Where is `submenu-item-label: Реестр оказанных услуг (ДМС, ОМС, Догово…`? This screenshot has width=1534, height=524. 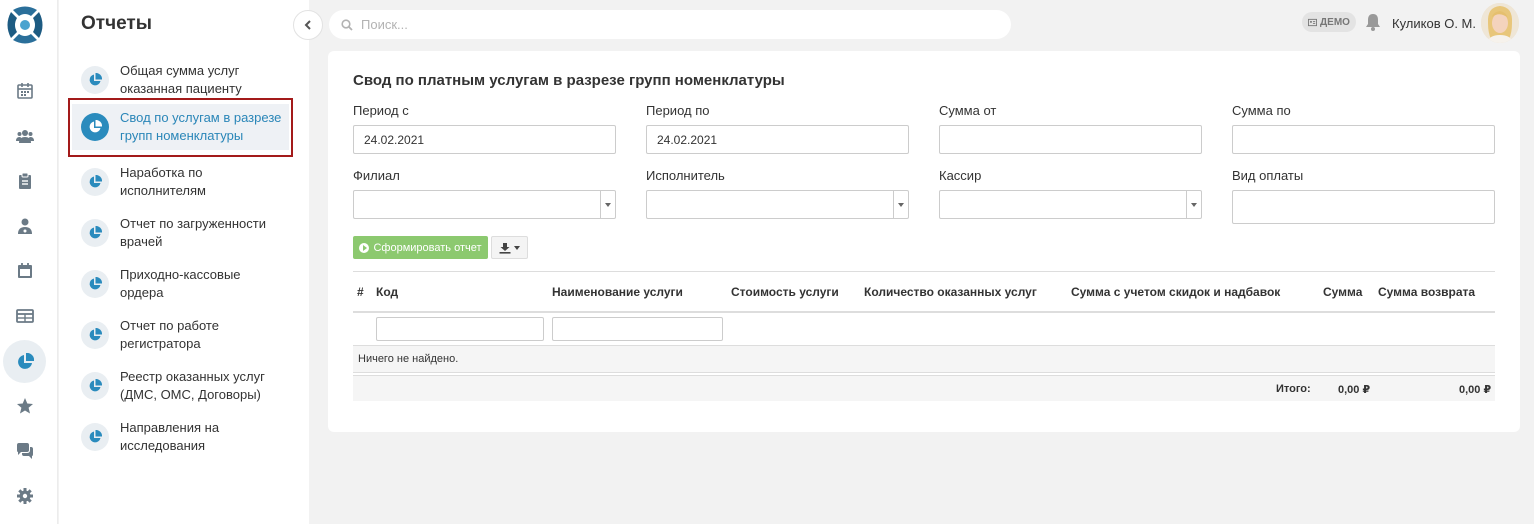 submenu-item-label: Реестр оказанных услуг (ДМС, ОМС, Догово… is located at coordinates (192, 385).